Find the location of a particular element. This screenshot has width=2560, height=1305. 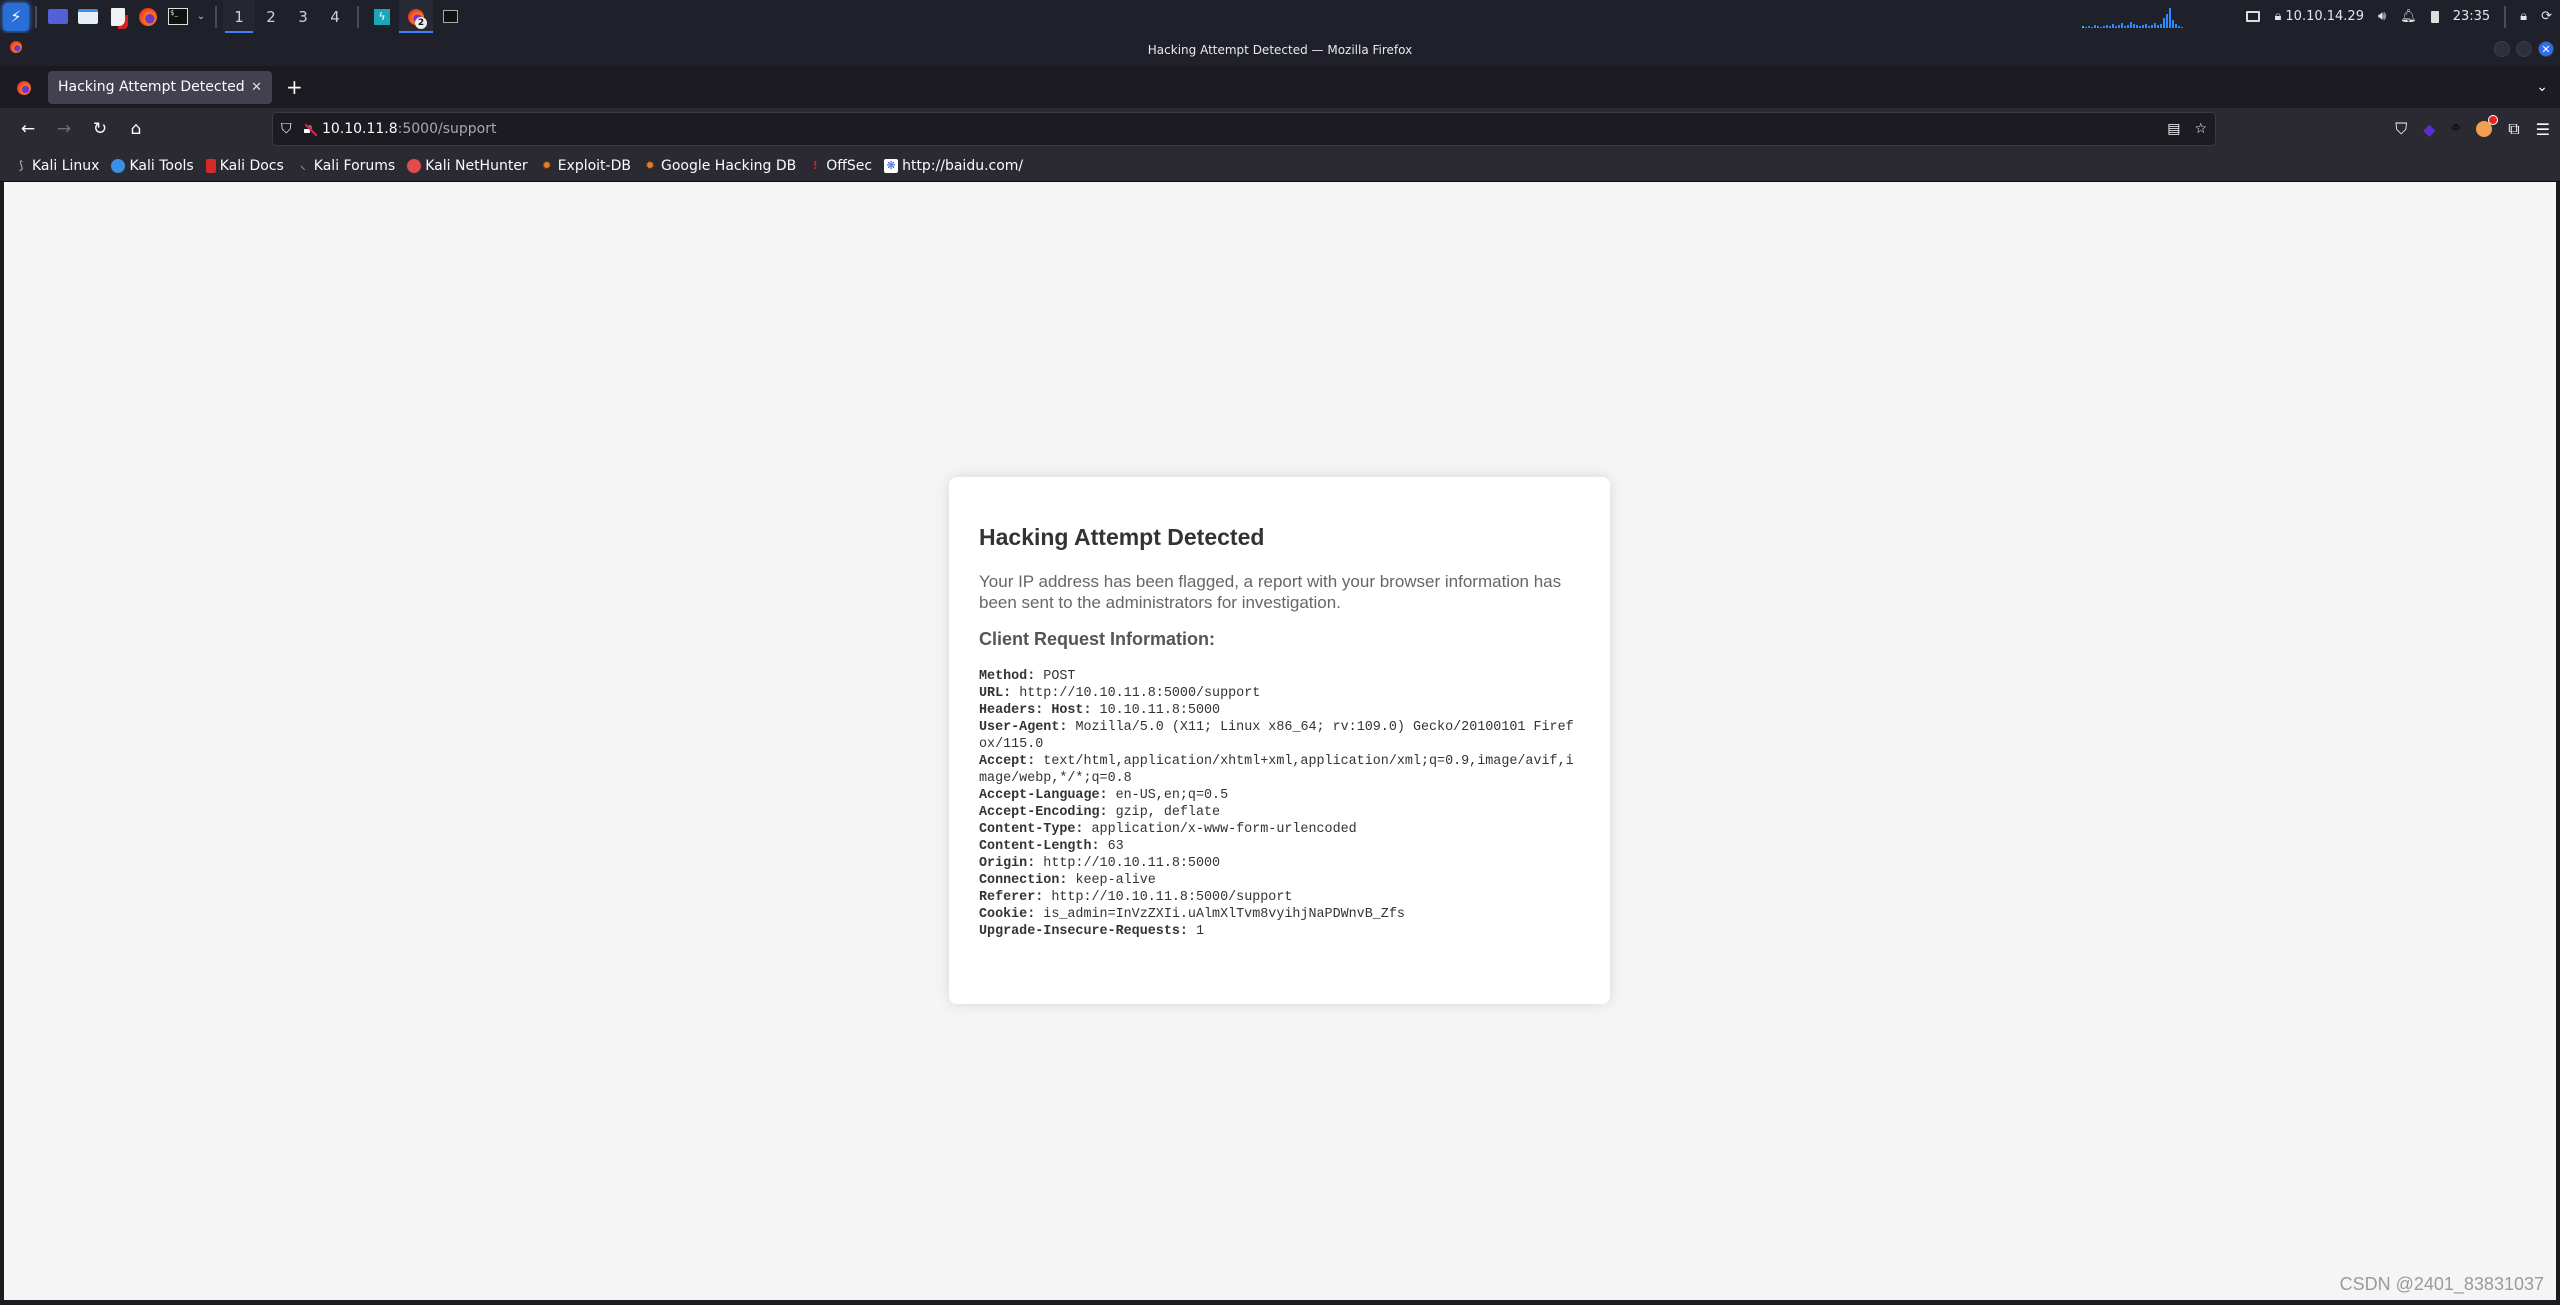

close-window-button: ✕ is located at coordinates (2546, 49).